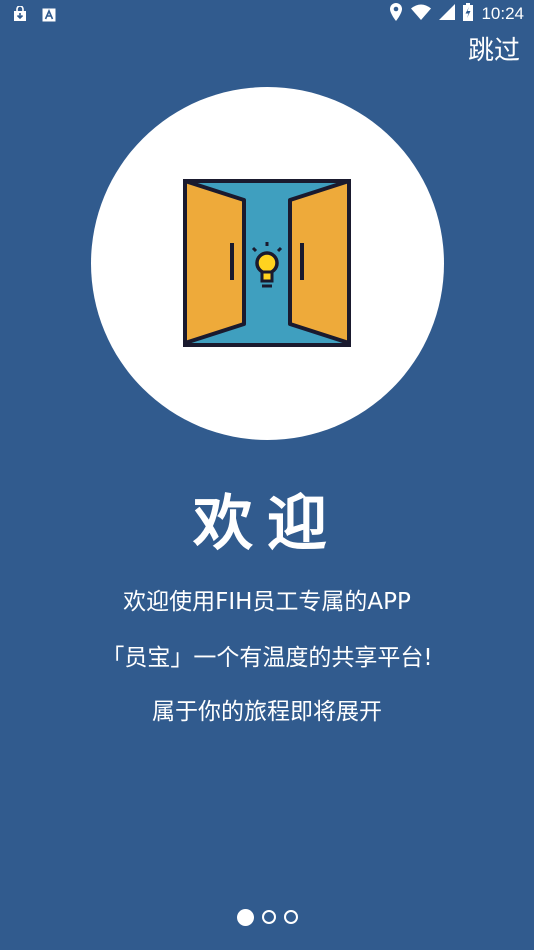 The image size is (534, 950). Describe the element at coordinates (447, 14) in the screenshot. I see `cell-signal-icon` at that location.